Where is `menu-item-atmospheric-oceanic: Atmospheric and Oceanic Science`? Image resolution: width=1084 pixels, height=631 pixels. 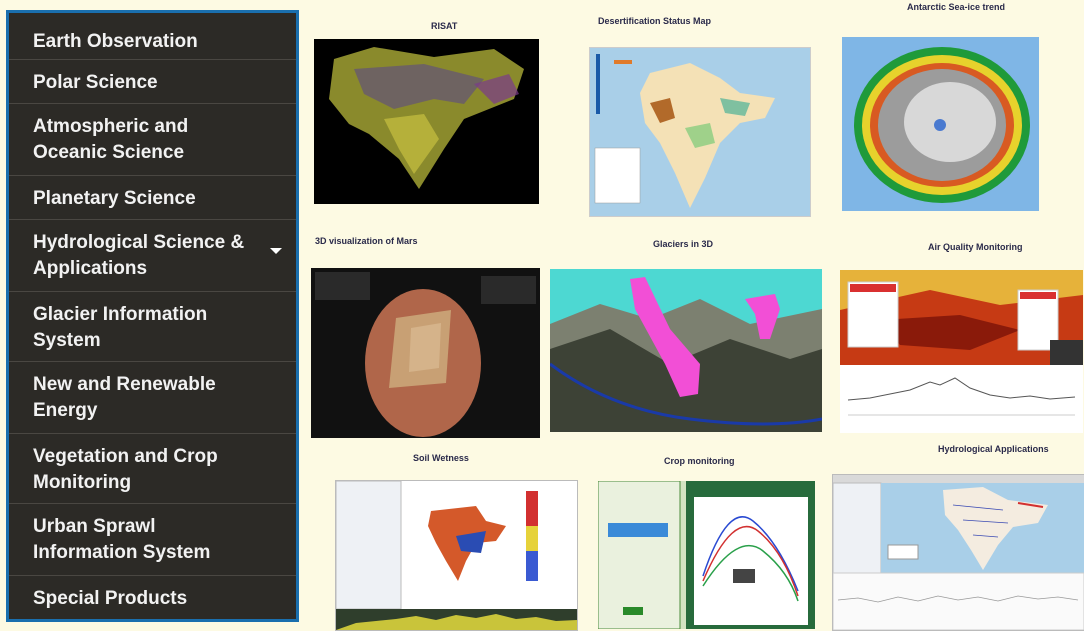
menu-item-atmospheric-oceanic: Atmospheric and Oceanic Science is located at coordinates (152, 140).